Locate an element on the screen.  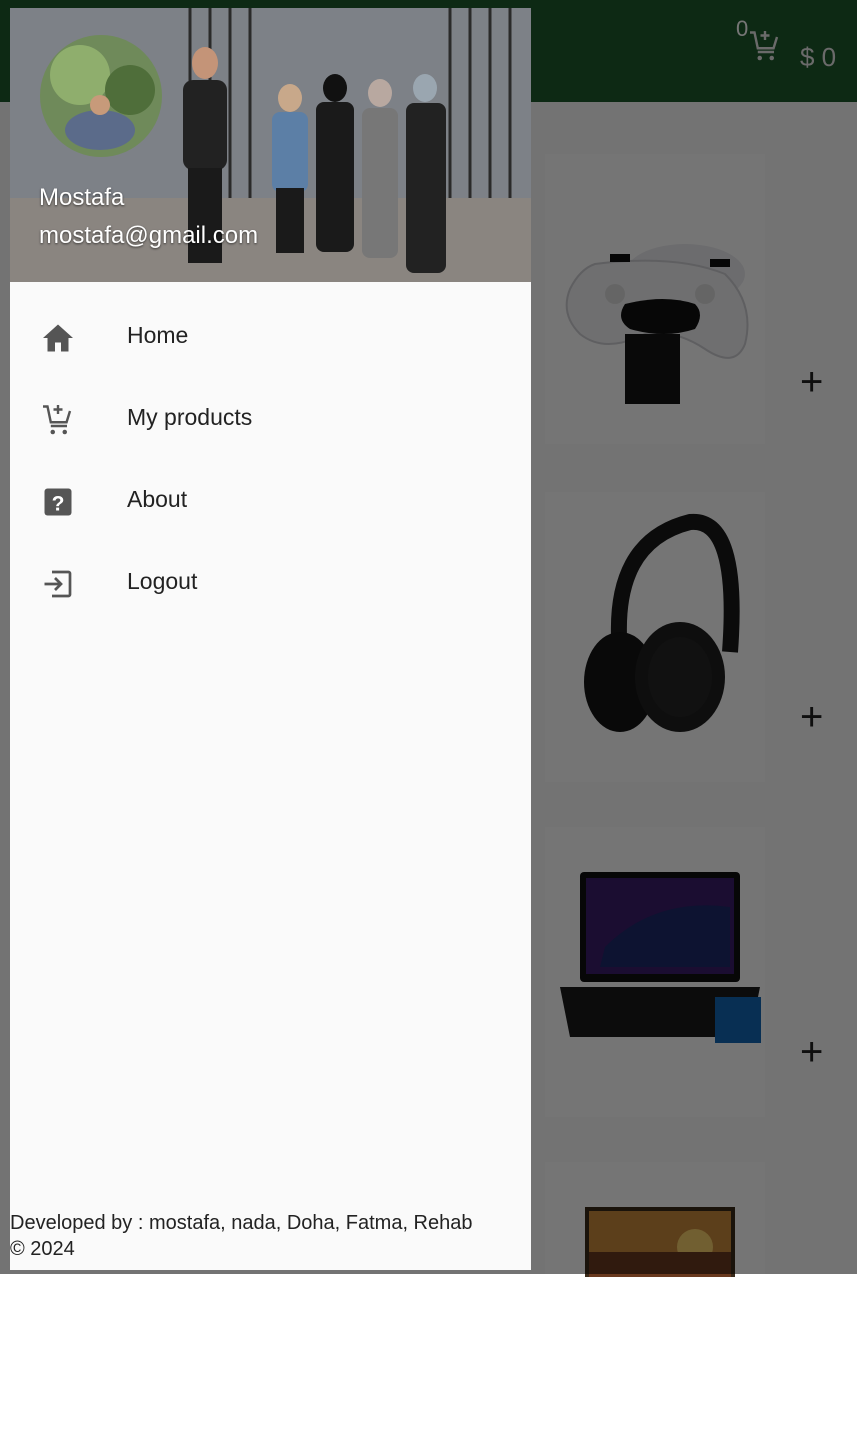
drawer-item-home: Home is located at coordinates (270, 338).